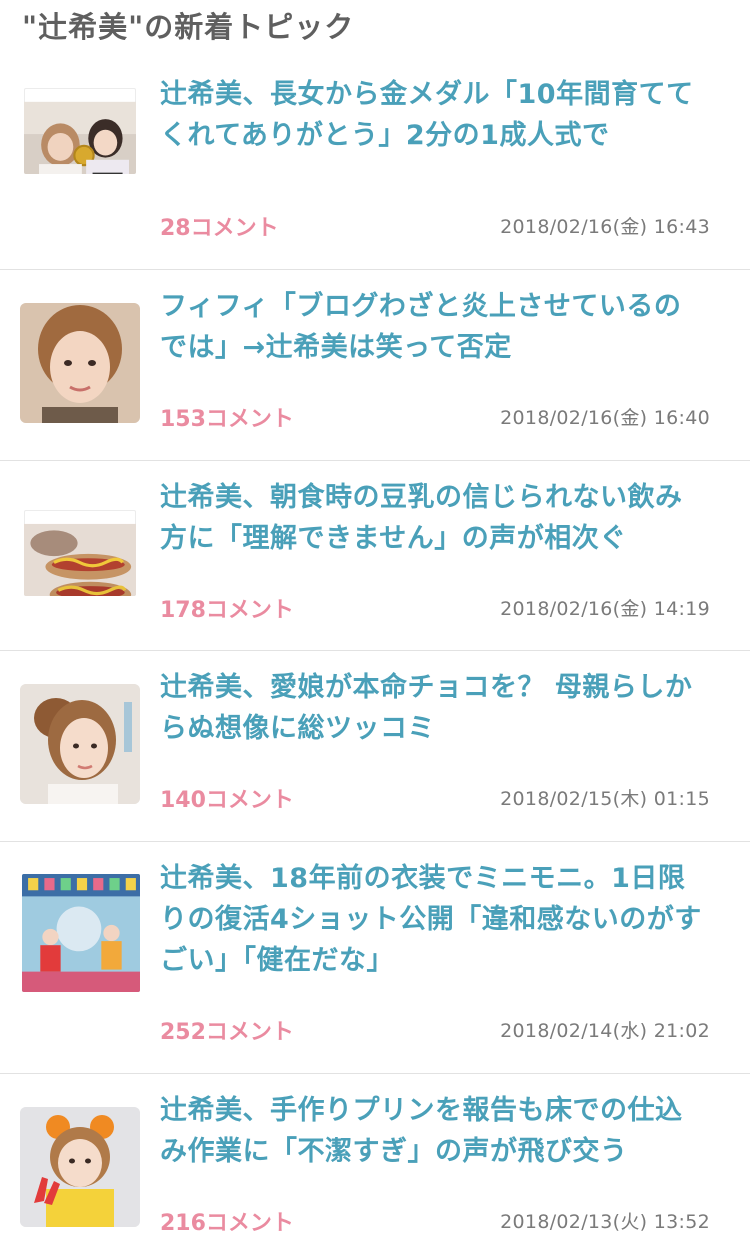 The width and height of the screenshot is (750, 1252). I want to click on topic-meta: 28コメント 2018/02/16(金) 16:43, so click(435, 226).